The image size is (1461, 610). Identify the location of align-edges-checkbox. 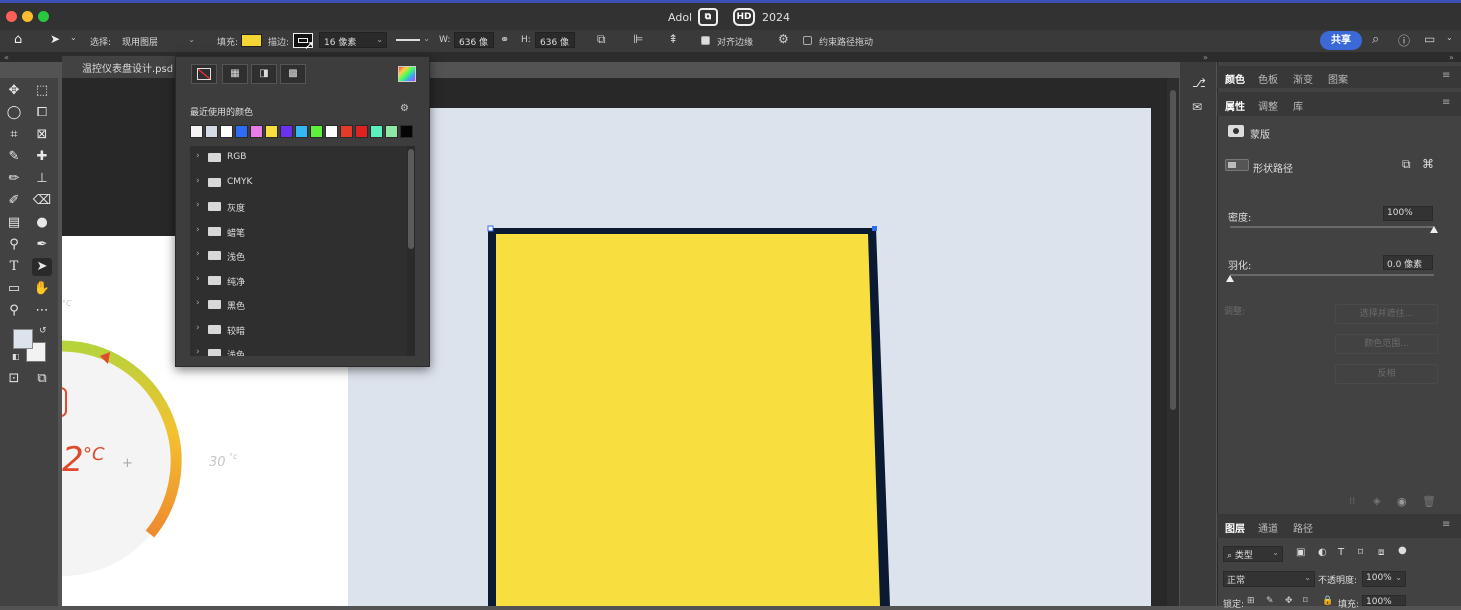
(705, 40).